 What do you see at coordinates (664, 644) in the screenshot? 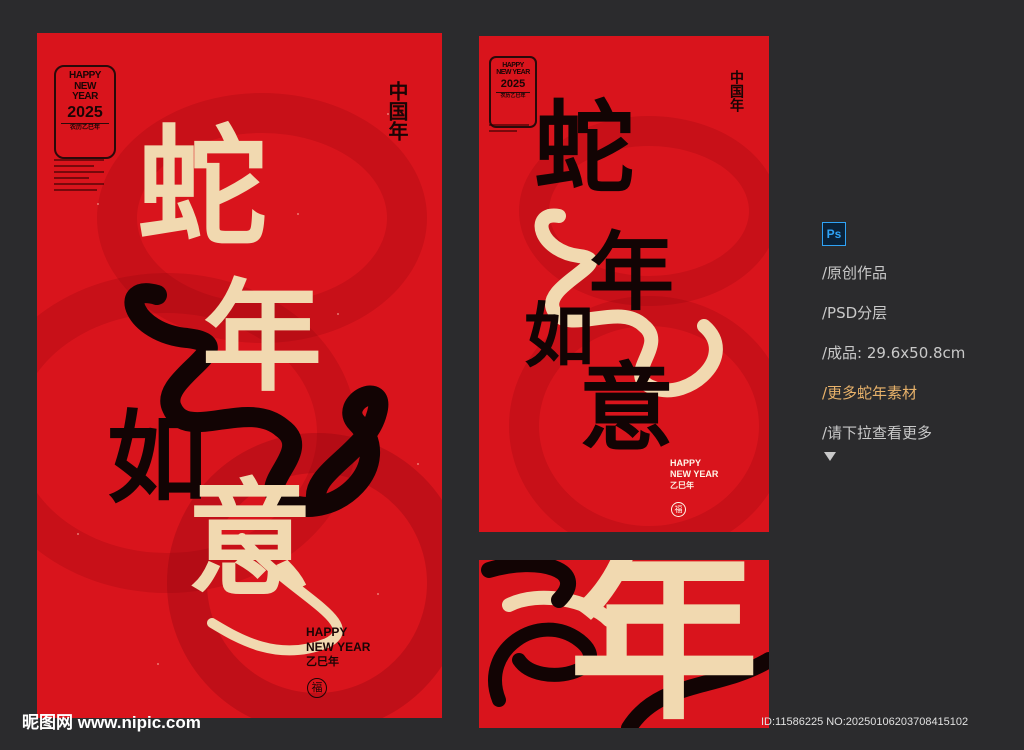
I see `detail-character: 年` at bounding box center [664, 644].